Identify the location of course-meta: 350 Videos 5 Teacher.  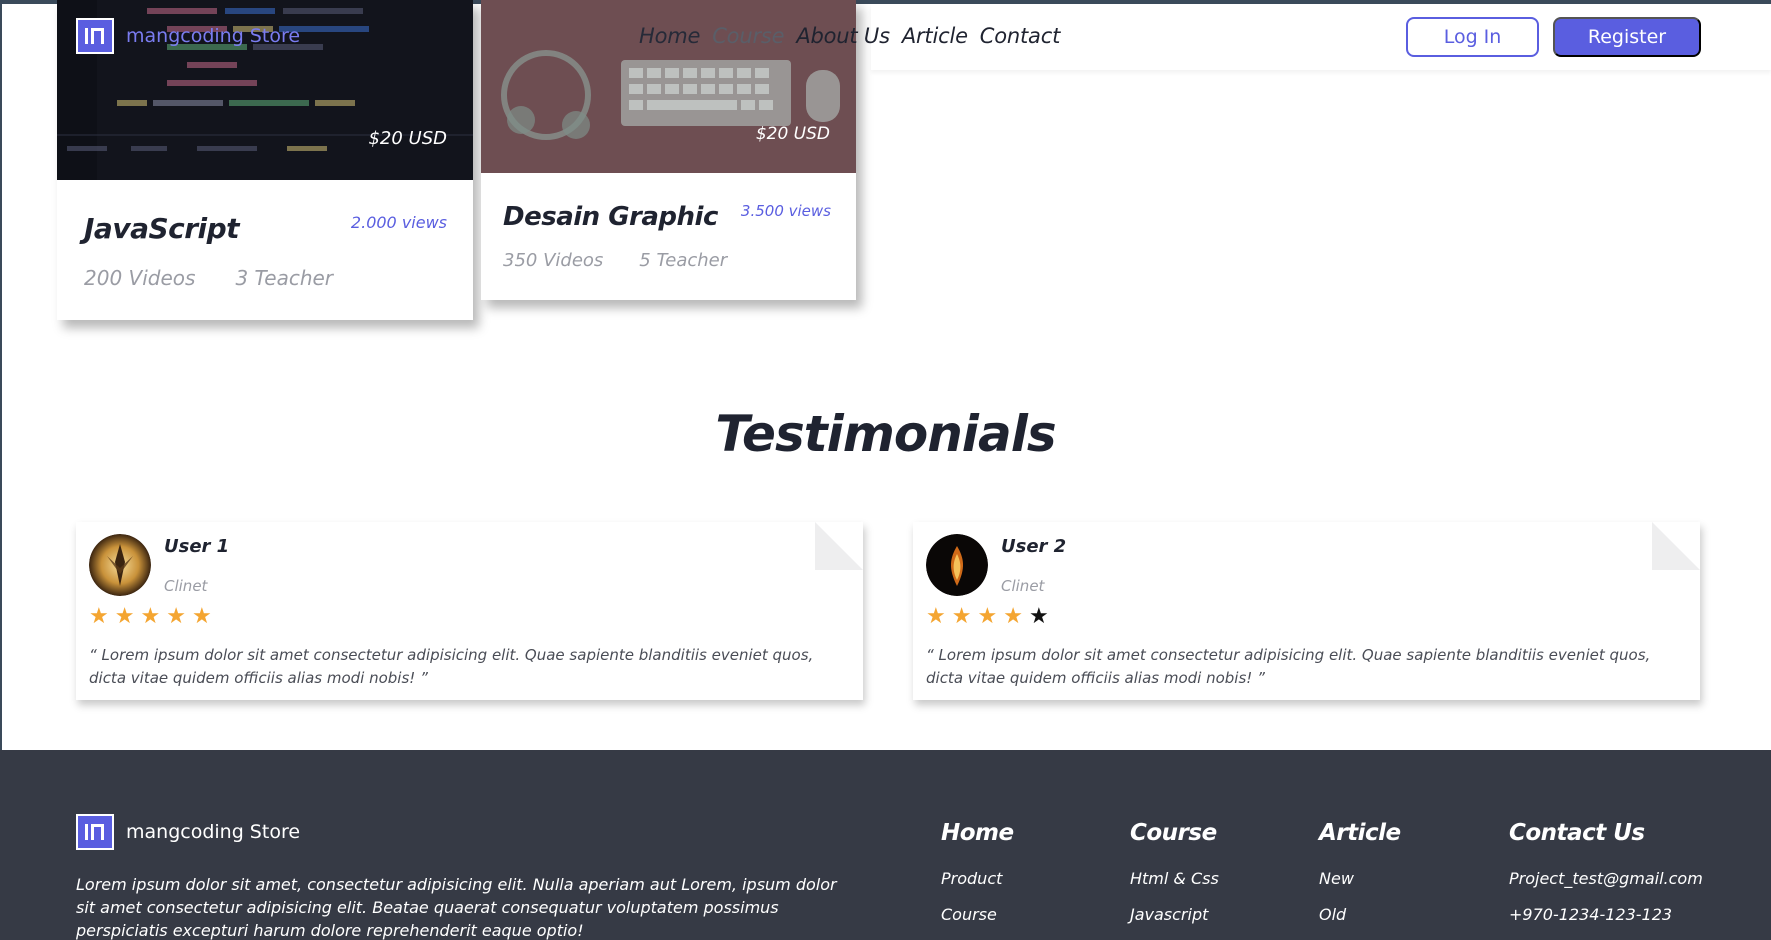
(615, 260).